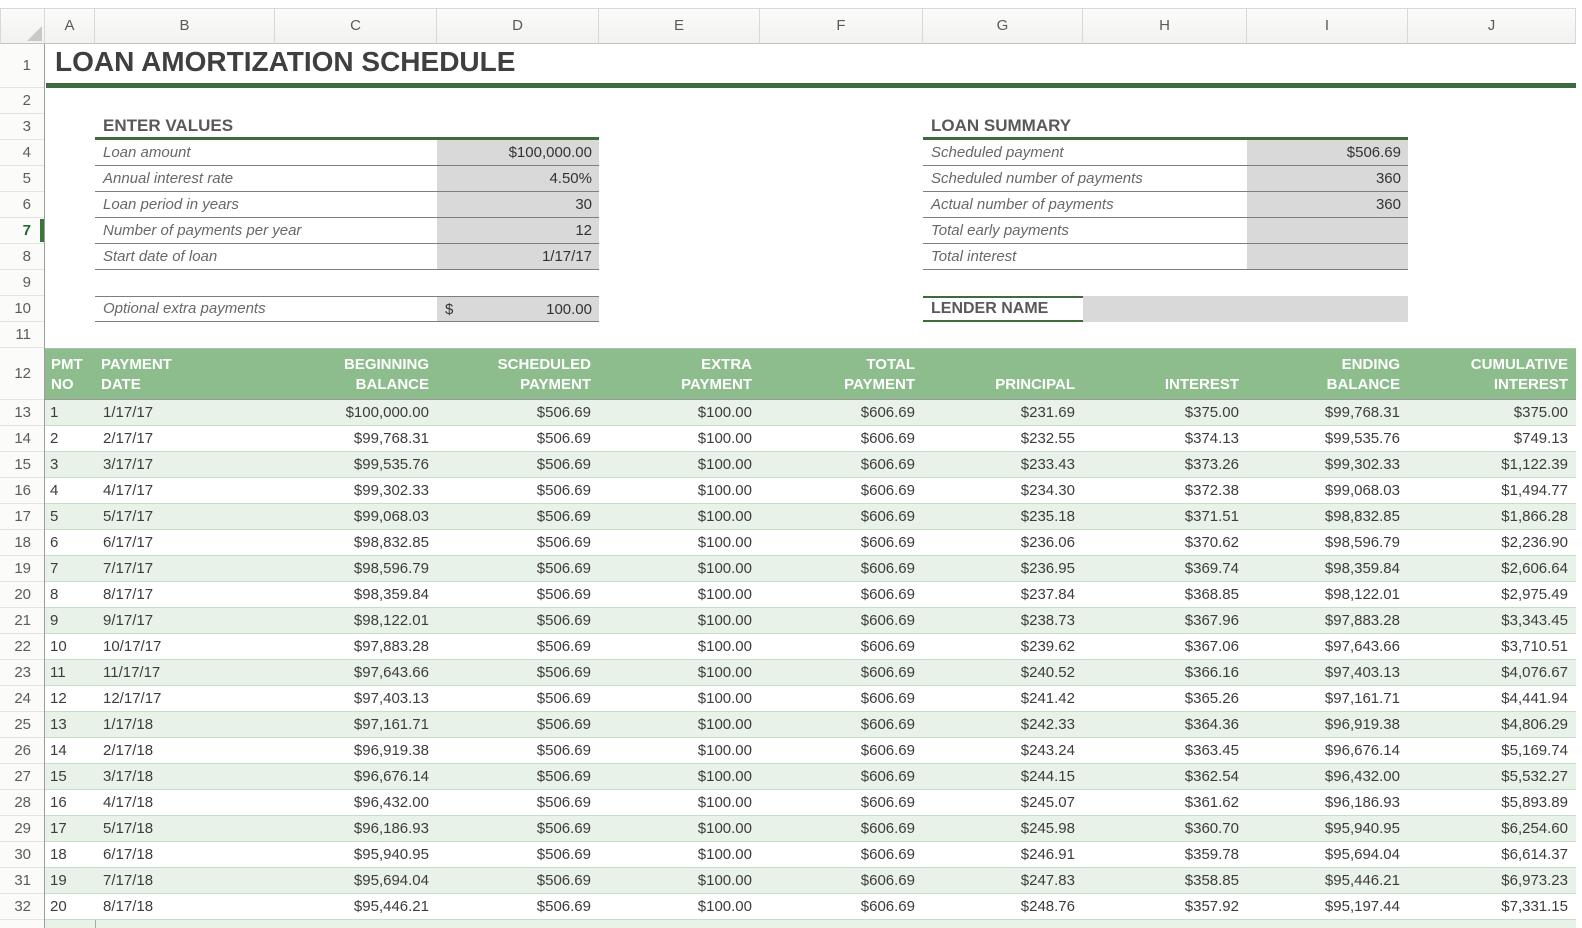 This screenshot has height=928, width=1582. I want to click on cell-e21: $100.00, so click(679, 620).